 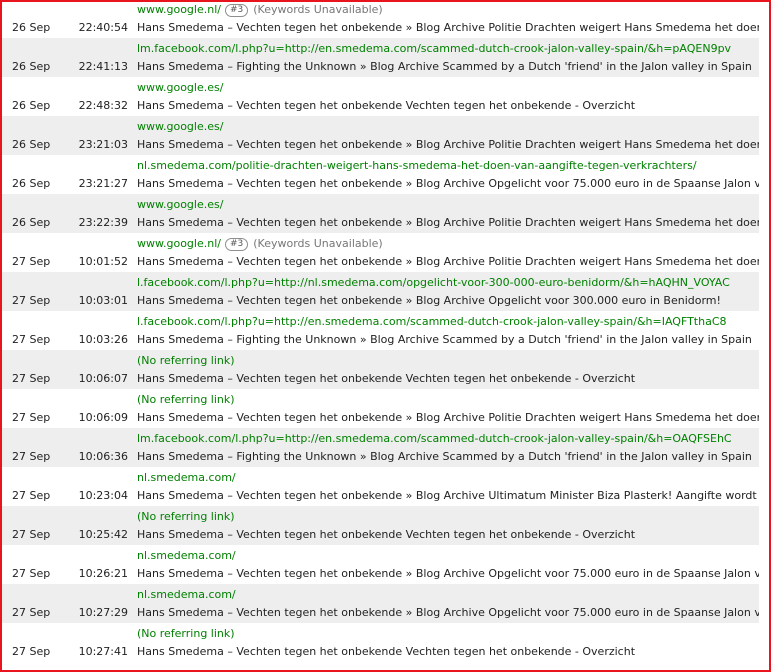 I want to click on visit-time: 10:26:21, so click(x=103, y=573).